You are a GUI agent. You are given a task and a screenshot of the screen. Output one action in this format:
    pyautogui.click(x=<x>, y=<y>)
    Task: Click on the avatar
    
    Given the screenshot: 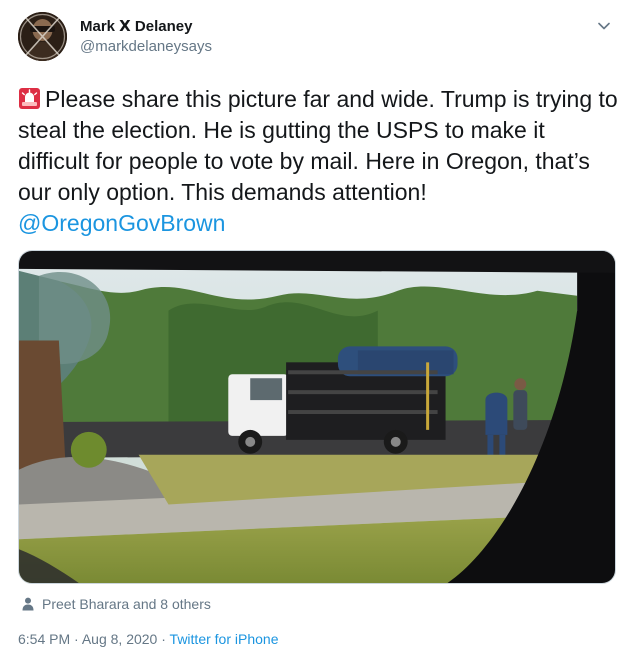 What is the action you would take?
    pyautogui.click(x=42, y=36)
    